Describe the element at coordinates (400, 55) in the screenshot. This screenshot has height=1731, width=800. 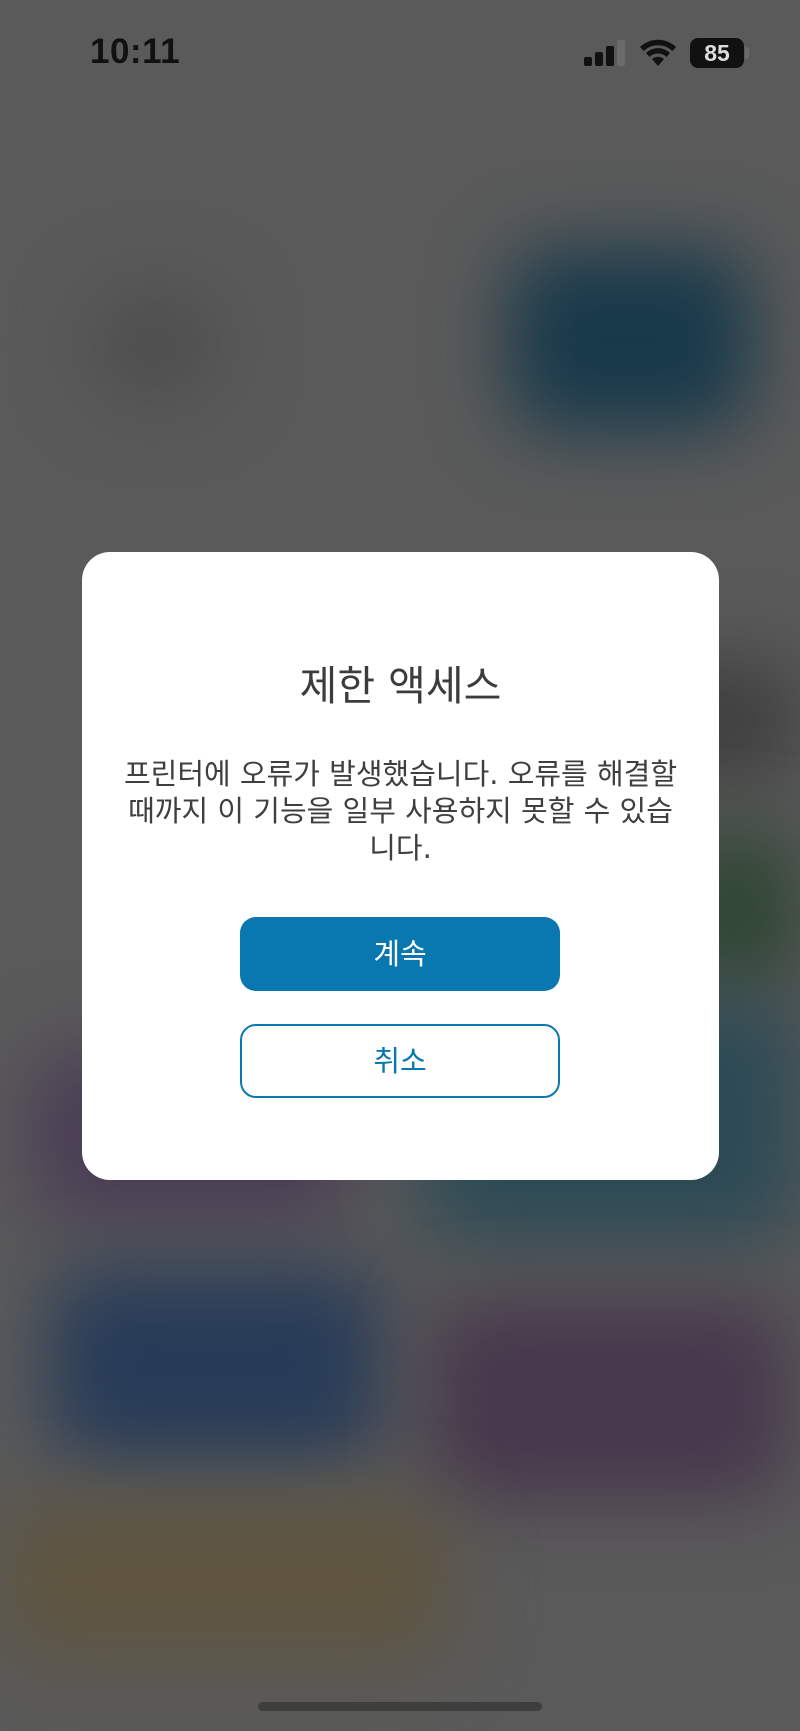
I see `status-bar: 10:11 85` at that location.